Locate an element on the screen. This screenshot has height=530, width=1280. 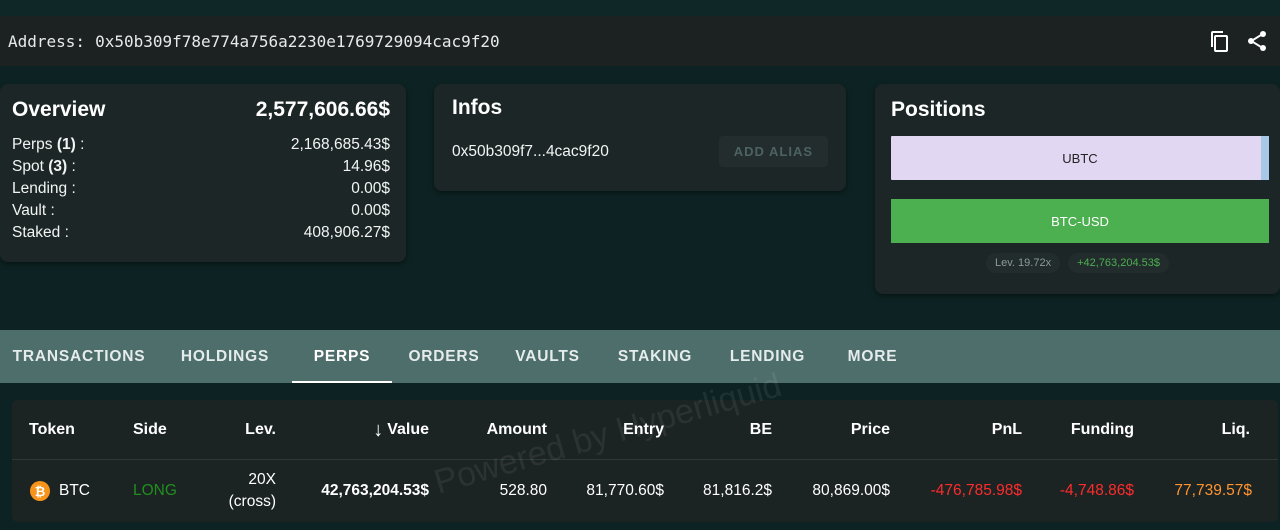
header-entry: Entry is located at coordinates (618, 430).